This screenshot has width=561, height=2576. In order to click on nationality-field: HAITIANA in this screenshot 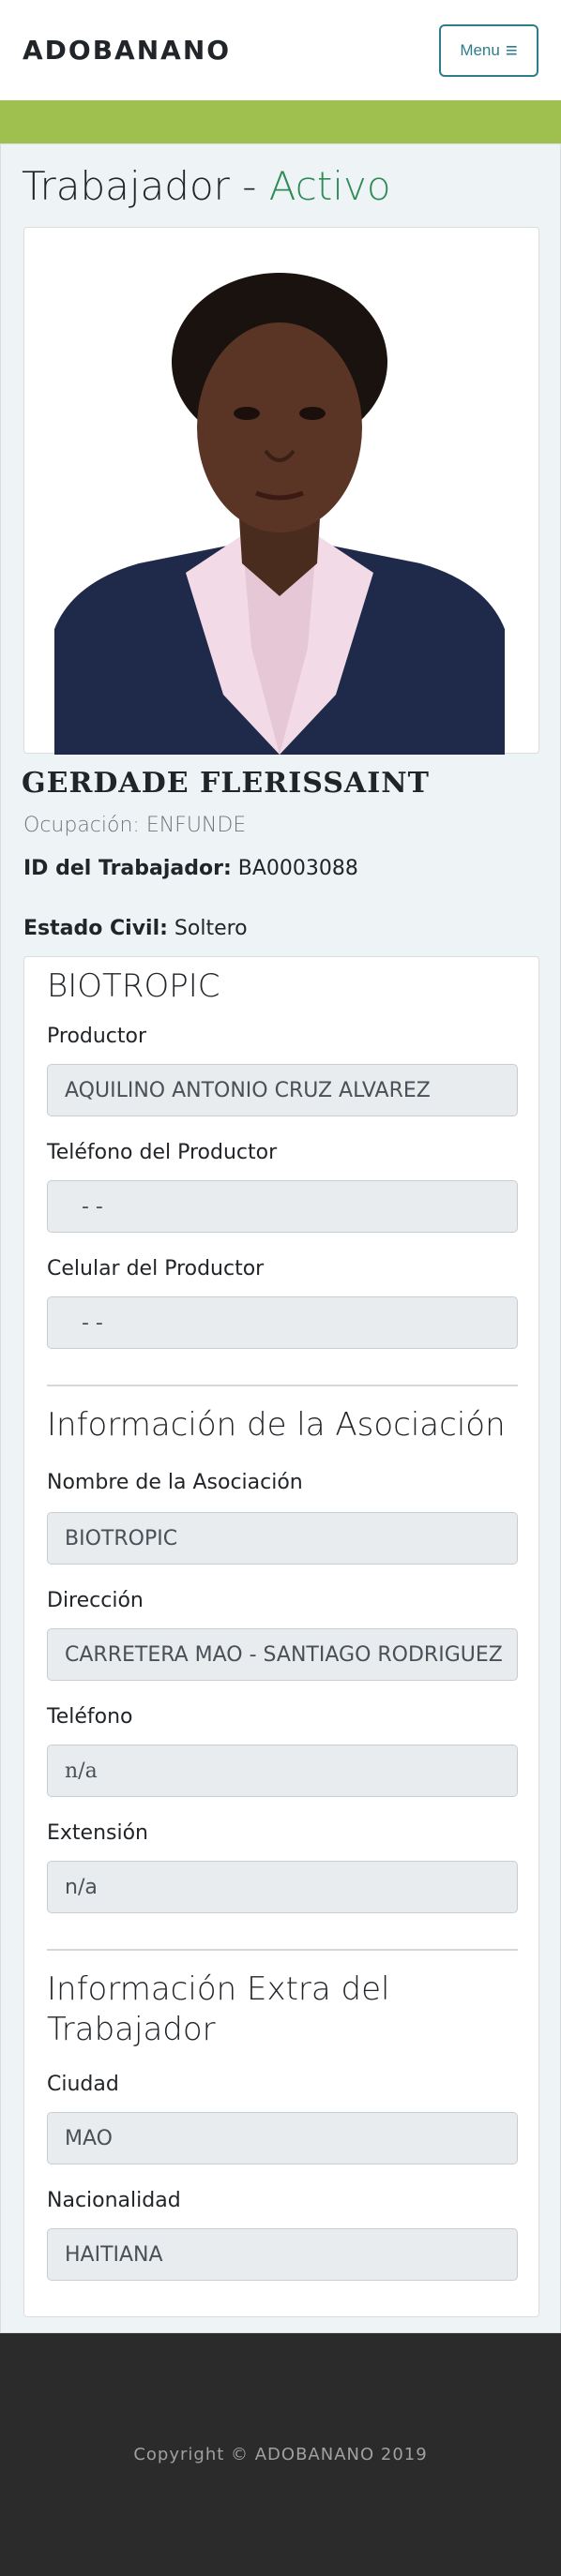, I will do `click(282, 2255)`.